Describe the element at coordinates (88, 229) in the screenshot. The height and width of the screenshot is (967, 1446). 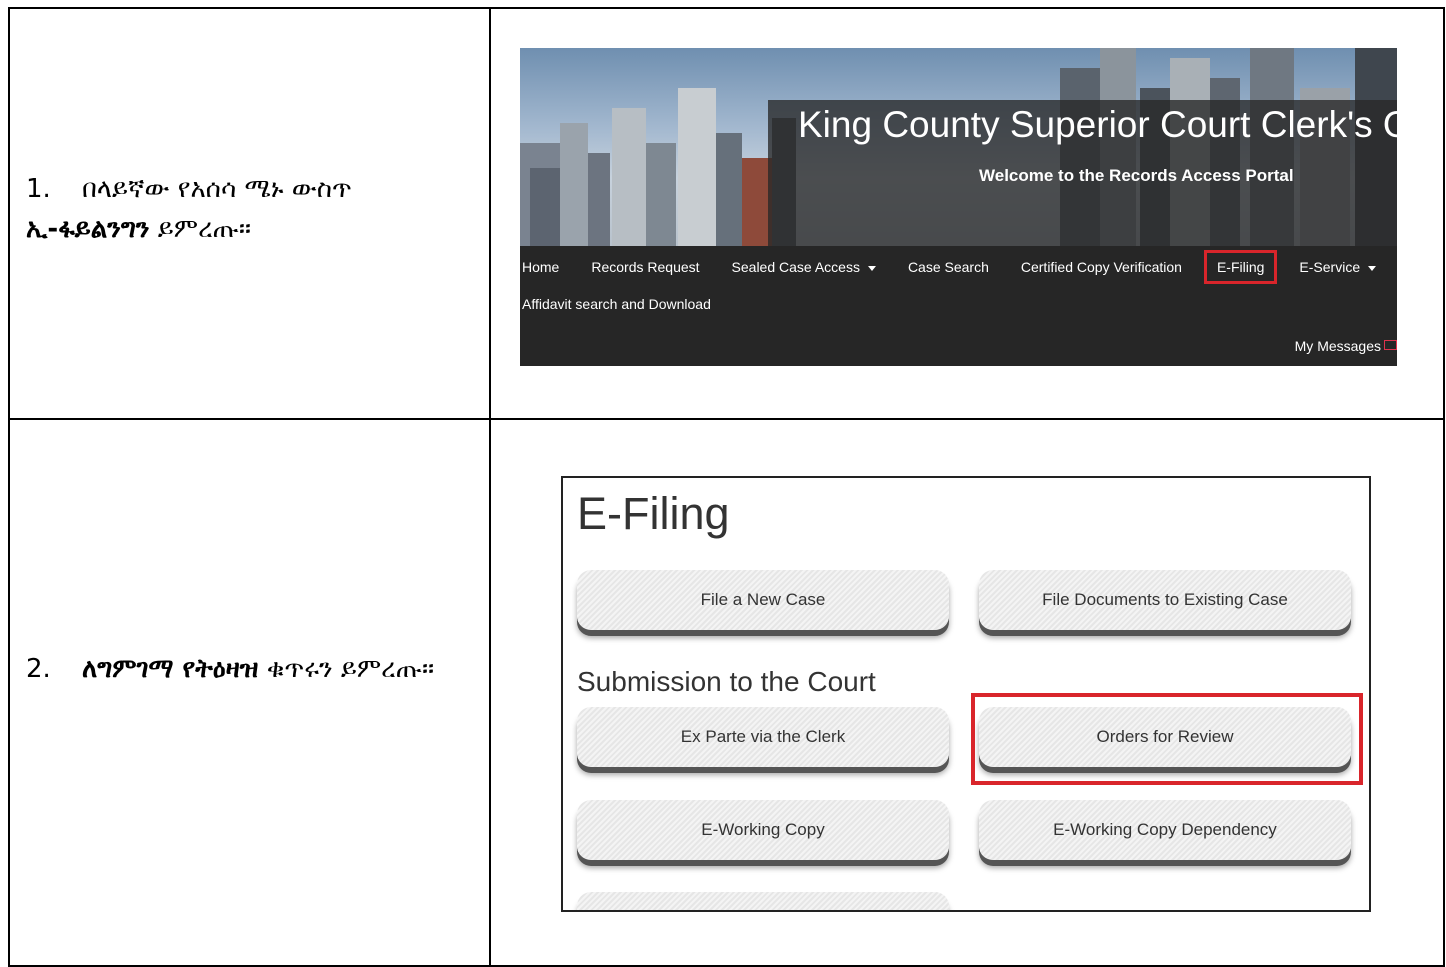
I see `step-1-bold: ኢ-ፋይልንግን` at that location.